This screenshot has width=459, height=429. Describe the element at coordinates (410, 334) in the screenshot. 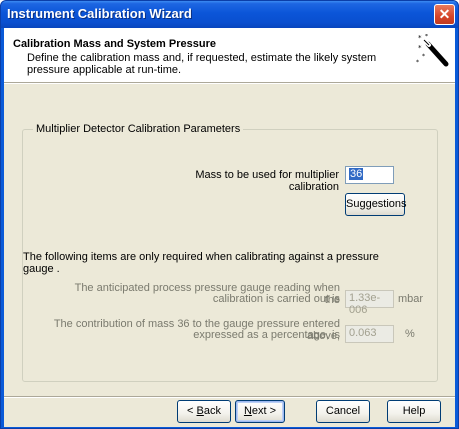

I see `contribution-unit: %` at that location.